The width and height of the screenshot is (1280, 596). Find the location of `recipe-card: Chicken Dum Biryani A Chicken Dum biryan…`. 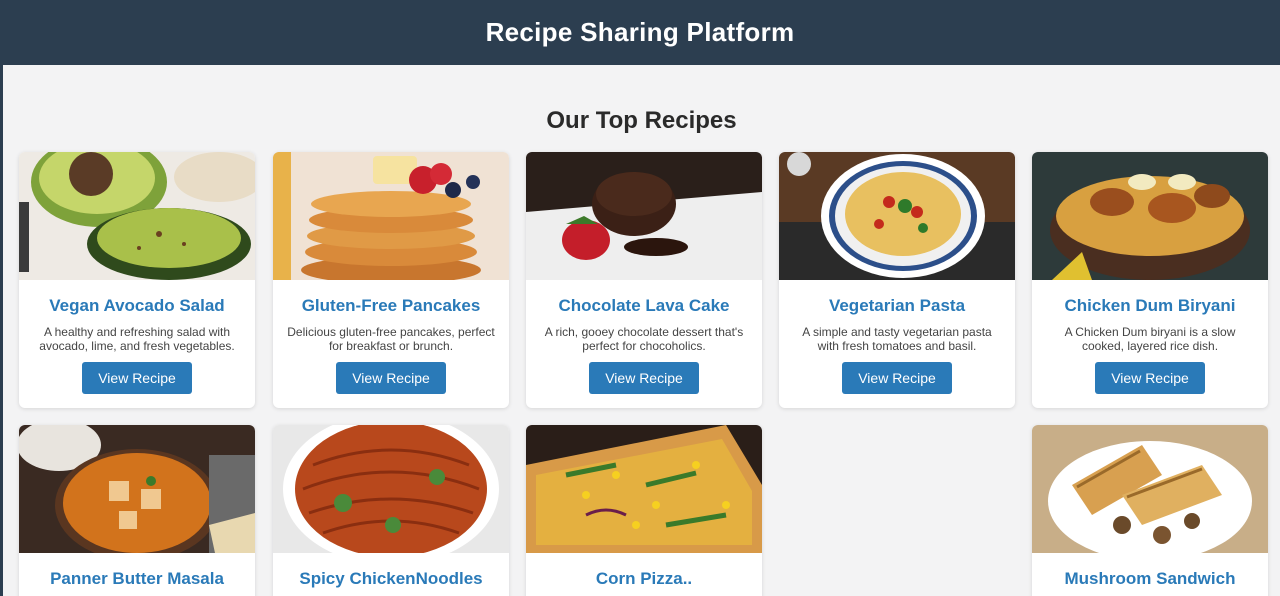

recipe-card: Chicken Dum Biryani A Chicken Dum biryan… is located at coordinates (1150, 280).